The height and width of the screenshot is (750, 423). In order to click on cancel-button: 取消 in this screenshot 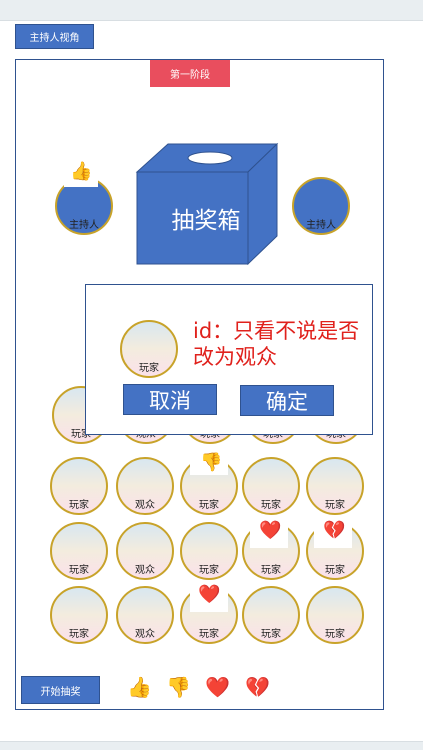, I will do `click(170, 399)`.